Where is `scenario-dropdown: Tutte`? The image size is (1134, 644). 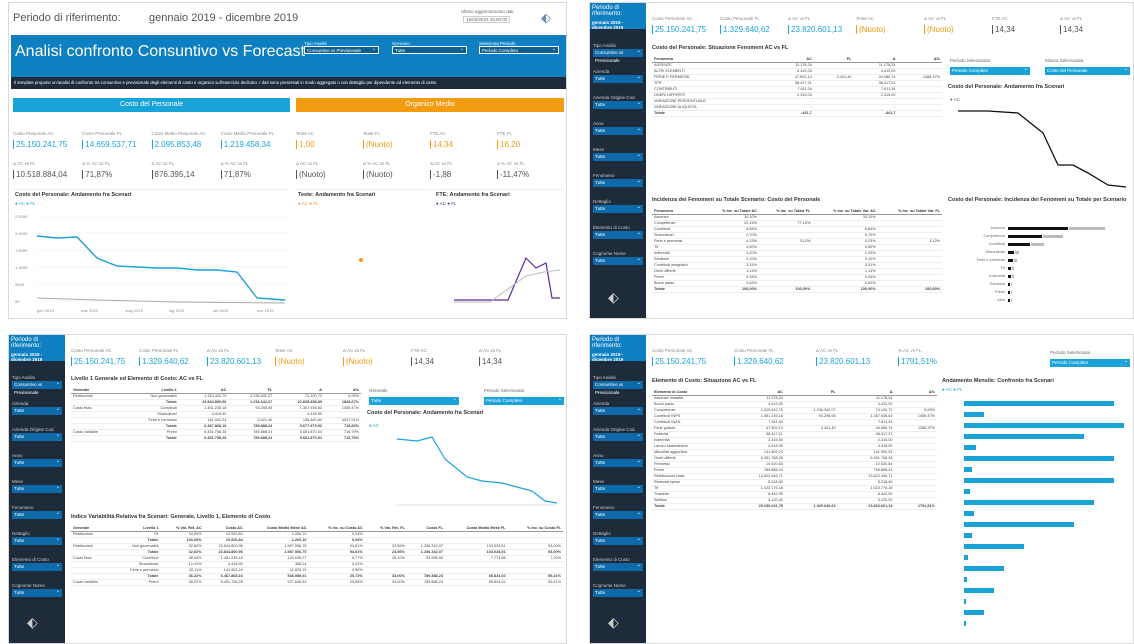 scenario-dropdown: Tutte is located at coordinates (429, 49).